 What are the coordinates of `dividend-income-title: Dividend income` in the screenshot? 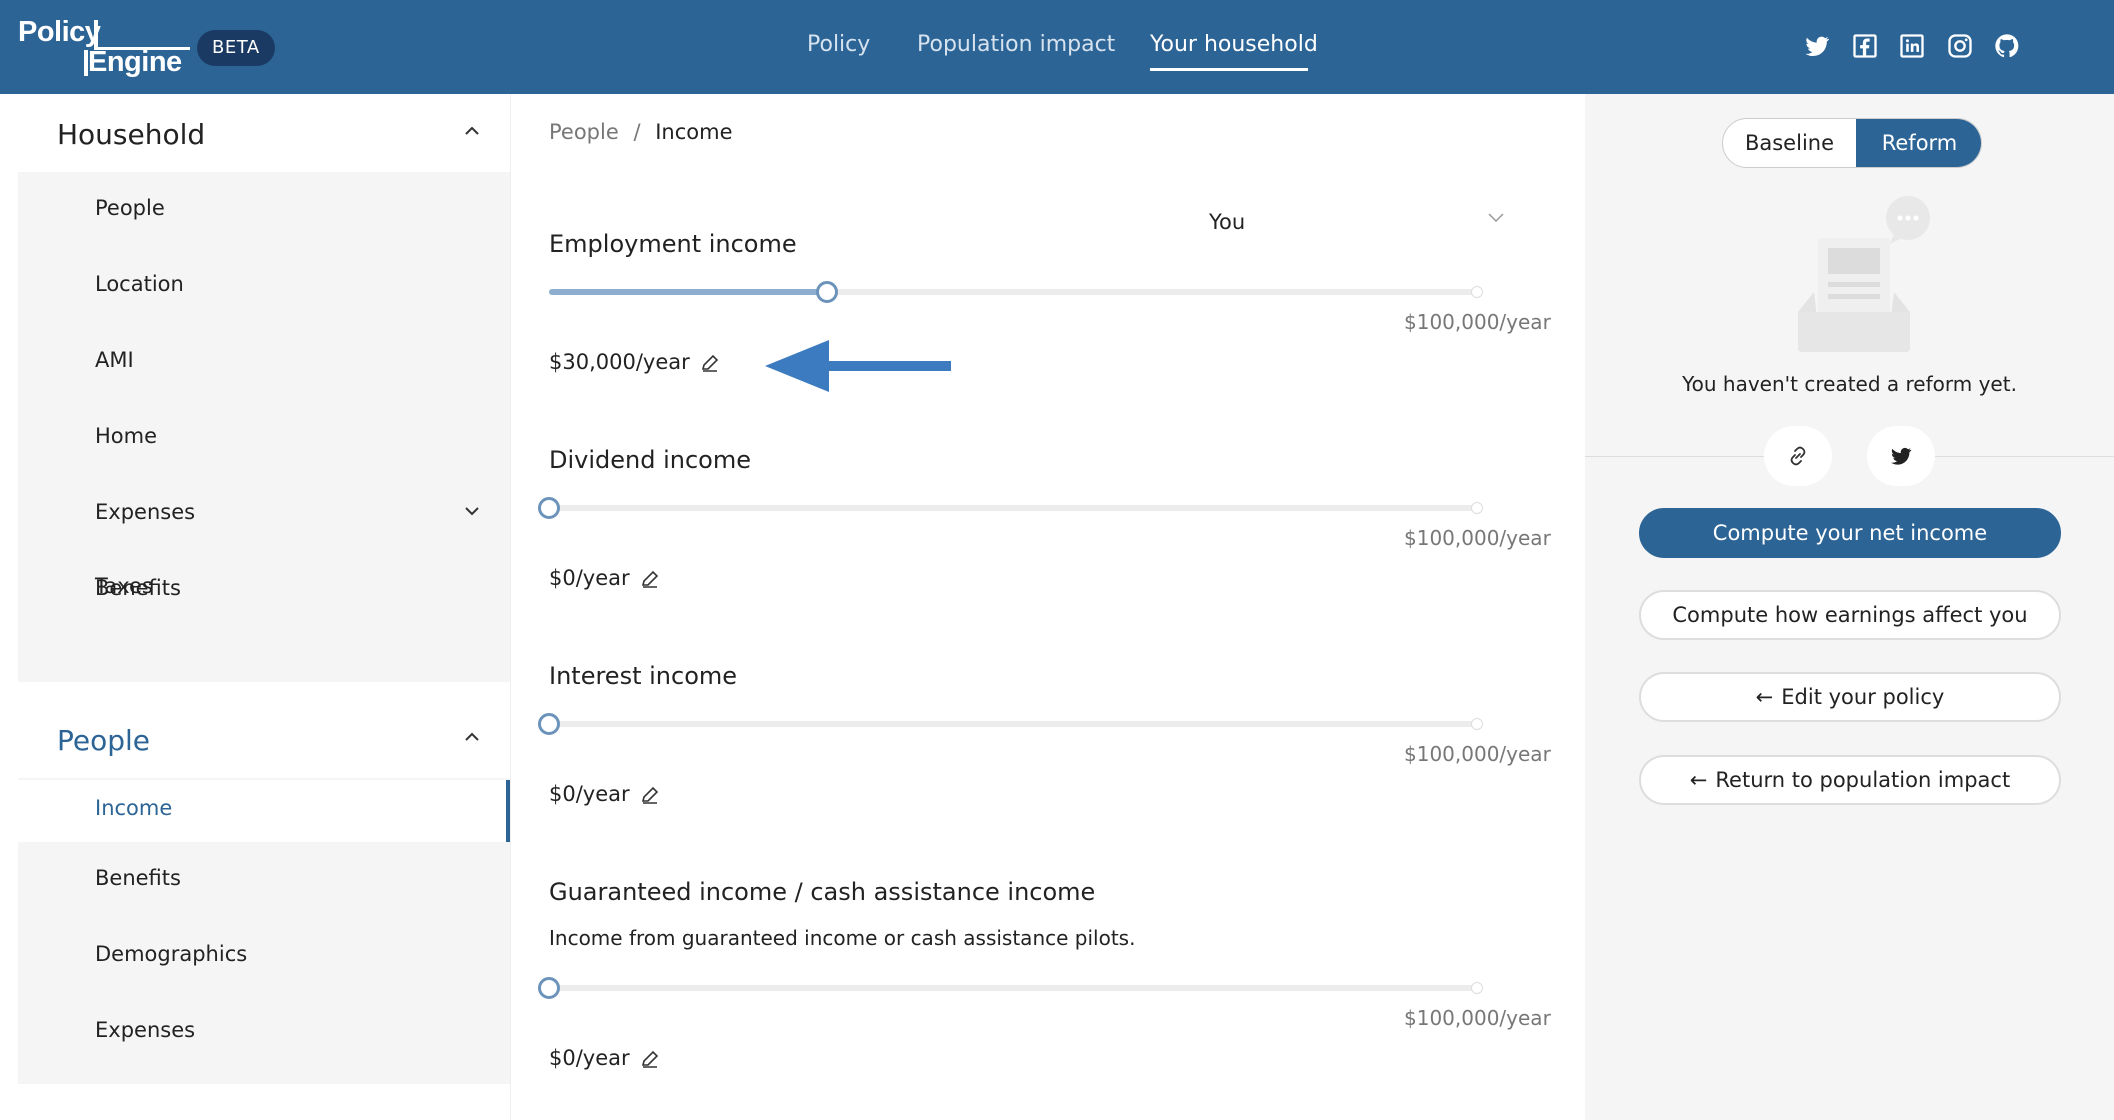 It's located at (650, 460).